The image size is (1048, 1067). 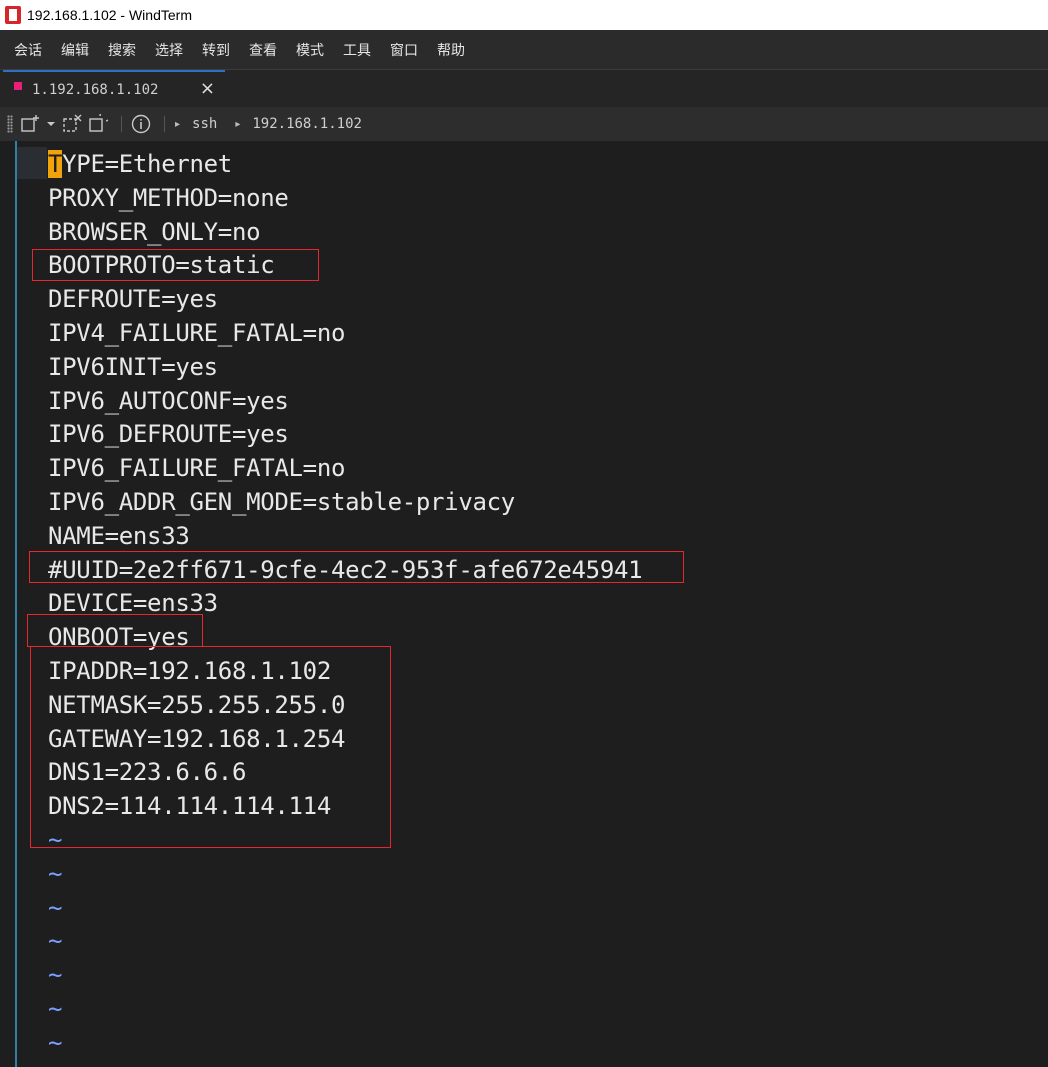 What do you see at coordinates (307, 124) in the screenshot?
I see `breadcrumb-host: 192.168.1.102` at bounding box center [307, 124].